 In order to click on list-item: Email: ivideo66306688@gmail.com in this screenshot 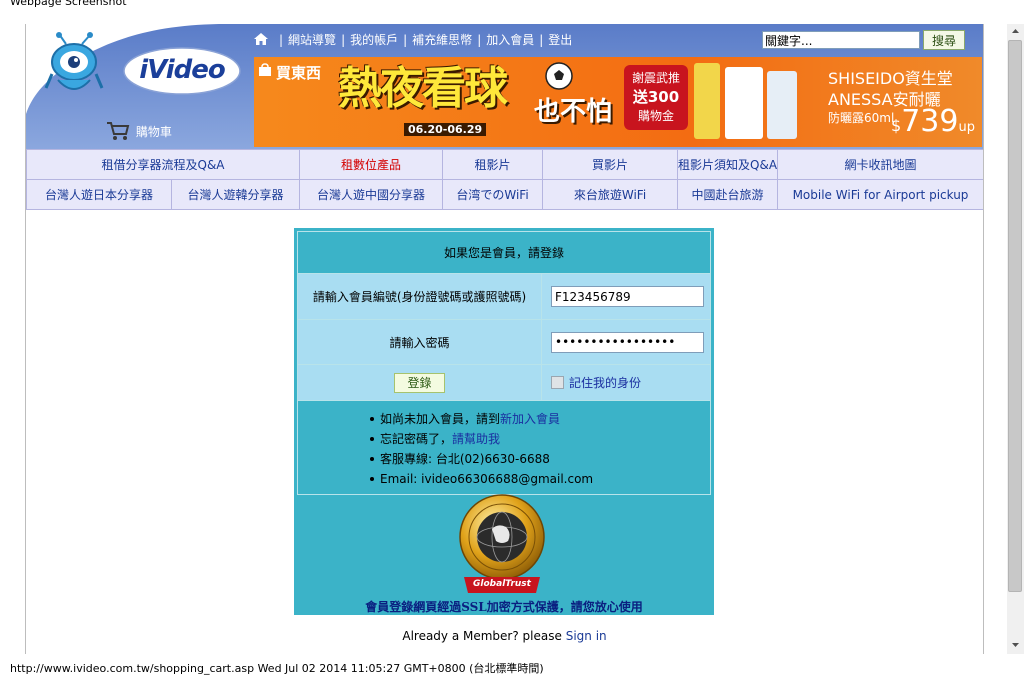, I will do `click(540, 479)`.